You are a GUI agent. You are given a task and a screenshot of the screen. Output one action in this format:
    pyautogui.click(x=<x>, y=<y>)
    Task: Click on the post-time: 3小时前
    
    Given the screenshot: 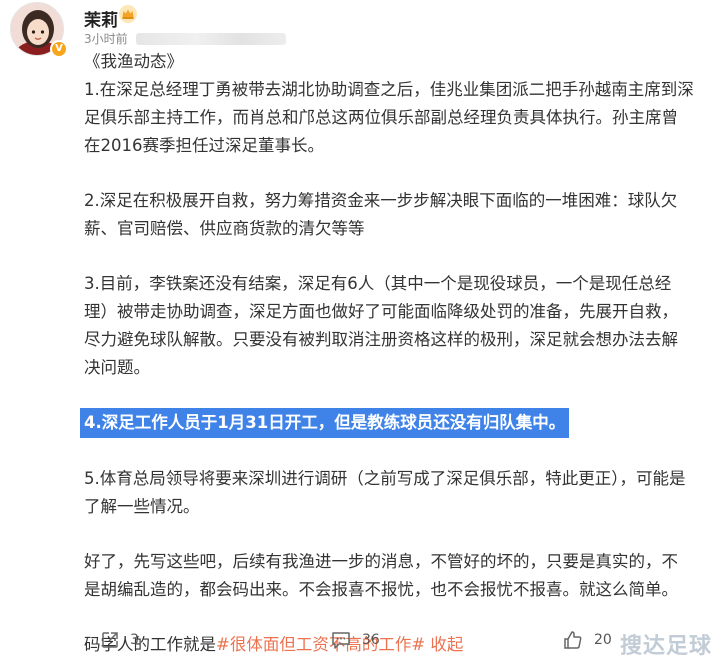 What is the action you would take?
    pyautogui.click(x=106, y=38)
    